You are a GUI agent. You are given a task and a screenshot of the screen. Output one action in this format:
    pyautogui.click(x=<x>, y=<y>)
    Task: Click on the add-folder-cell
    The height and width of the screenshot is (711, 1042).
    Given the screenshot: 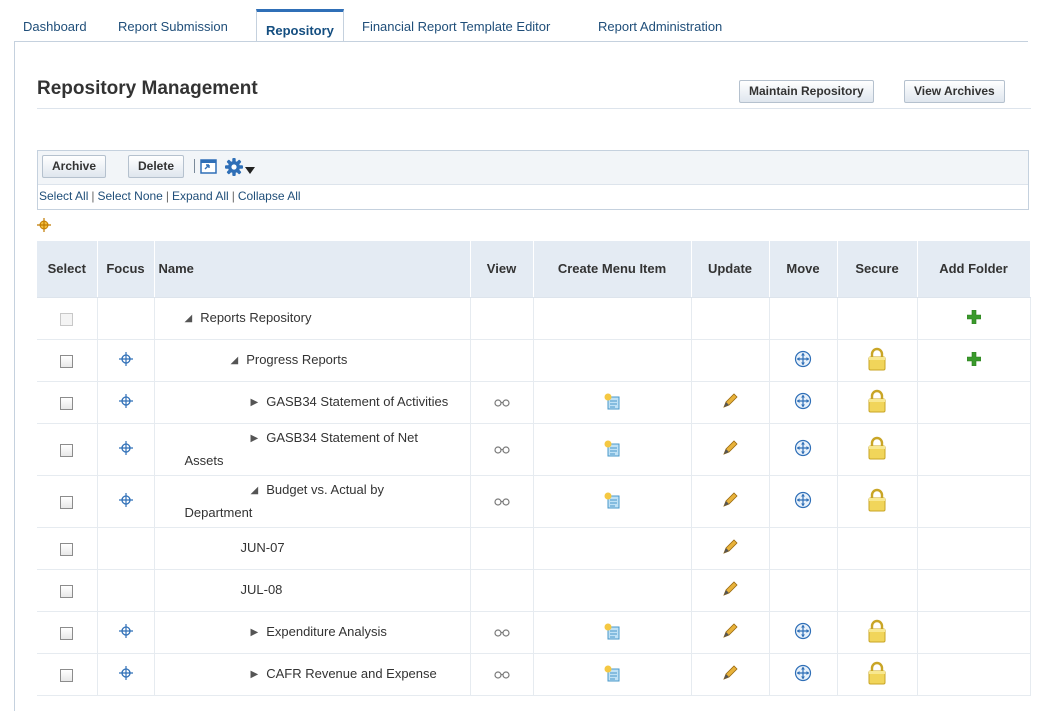 What is the action you would take?
    pyautogui.click(x=974, y=548)
    